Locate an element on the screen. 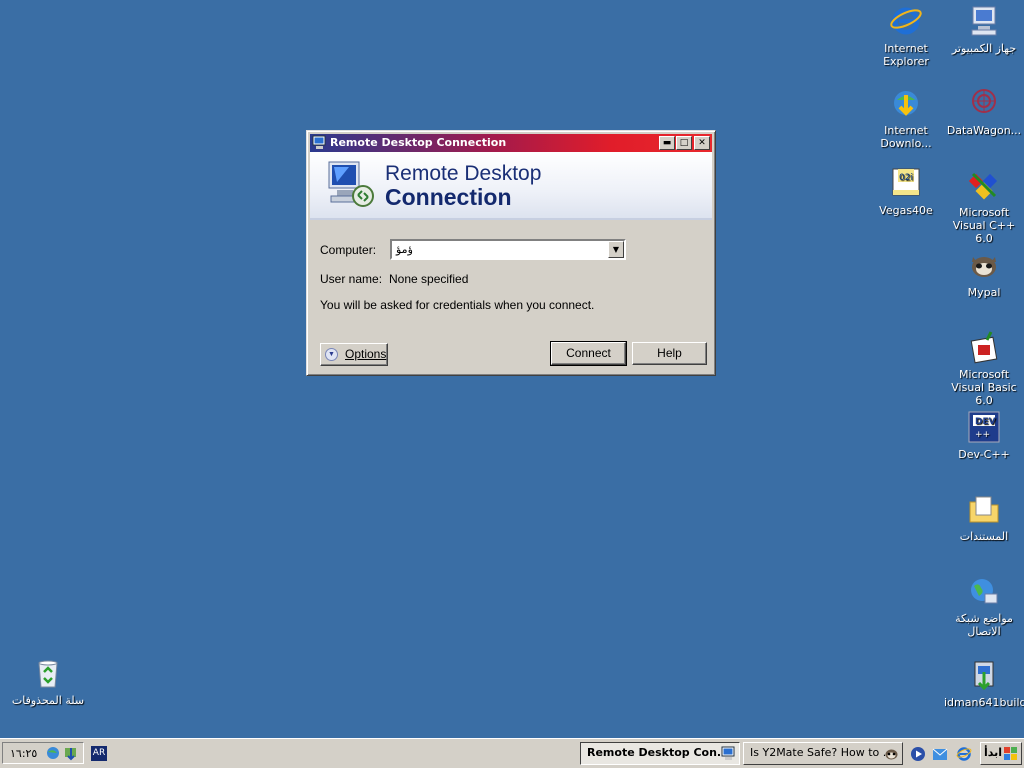 This screenshot has height=768, width=1024. visual-basic-icon is located at coordinates (984, 347).